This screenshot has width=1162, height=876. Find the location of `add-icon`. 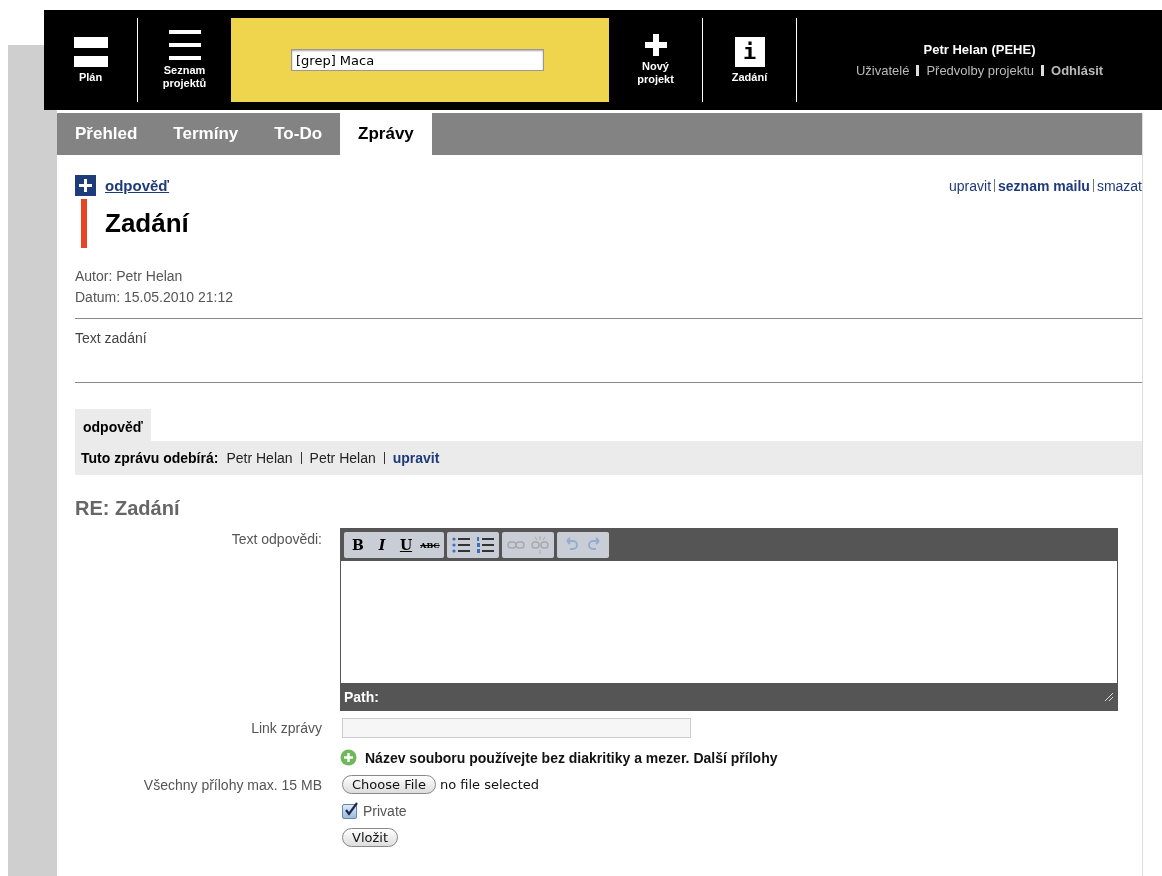

add-icon is located at coordinates (85, 185).